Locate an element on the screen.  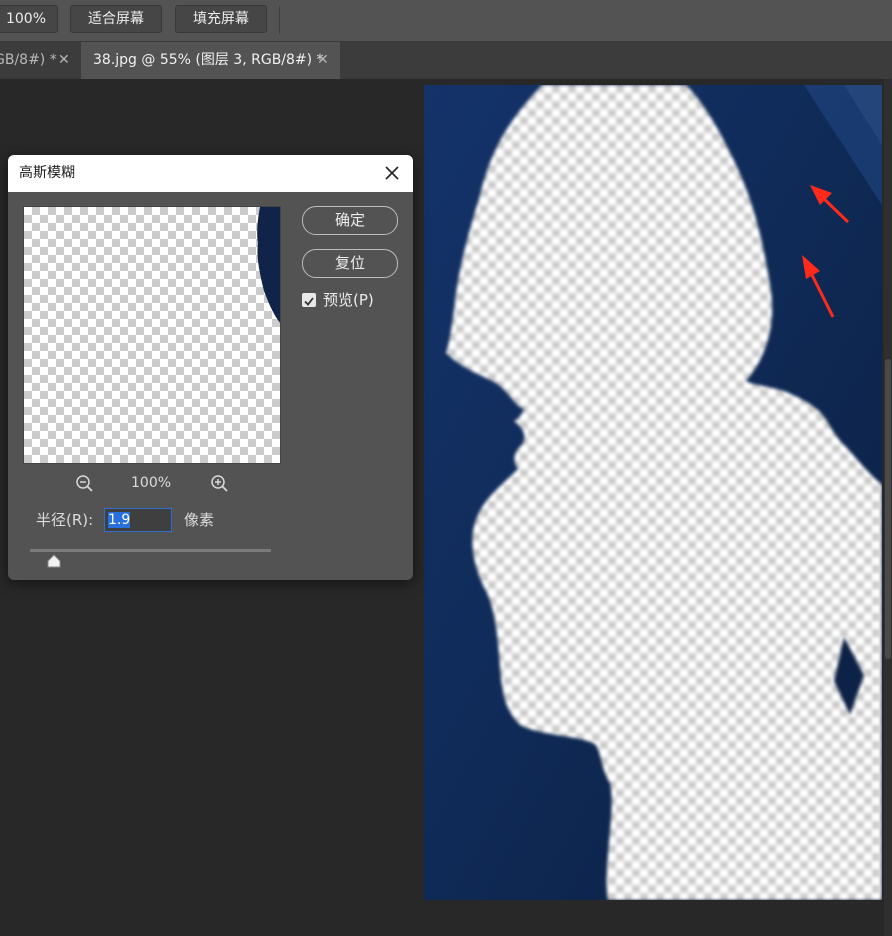
preview-blue-edge is located at coordinates (268, 265).